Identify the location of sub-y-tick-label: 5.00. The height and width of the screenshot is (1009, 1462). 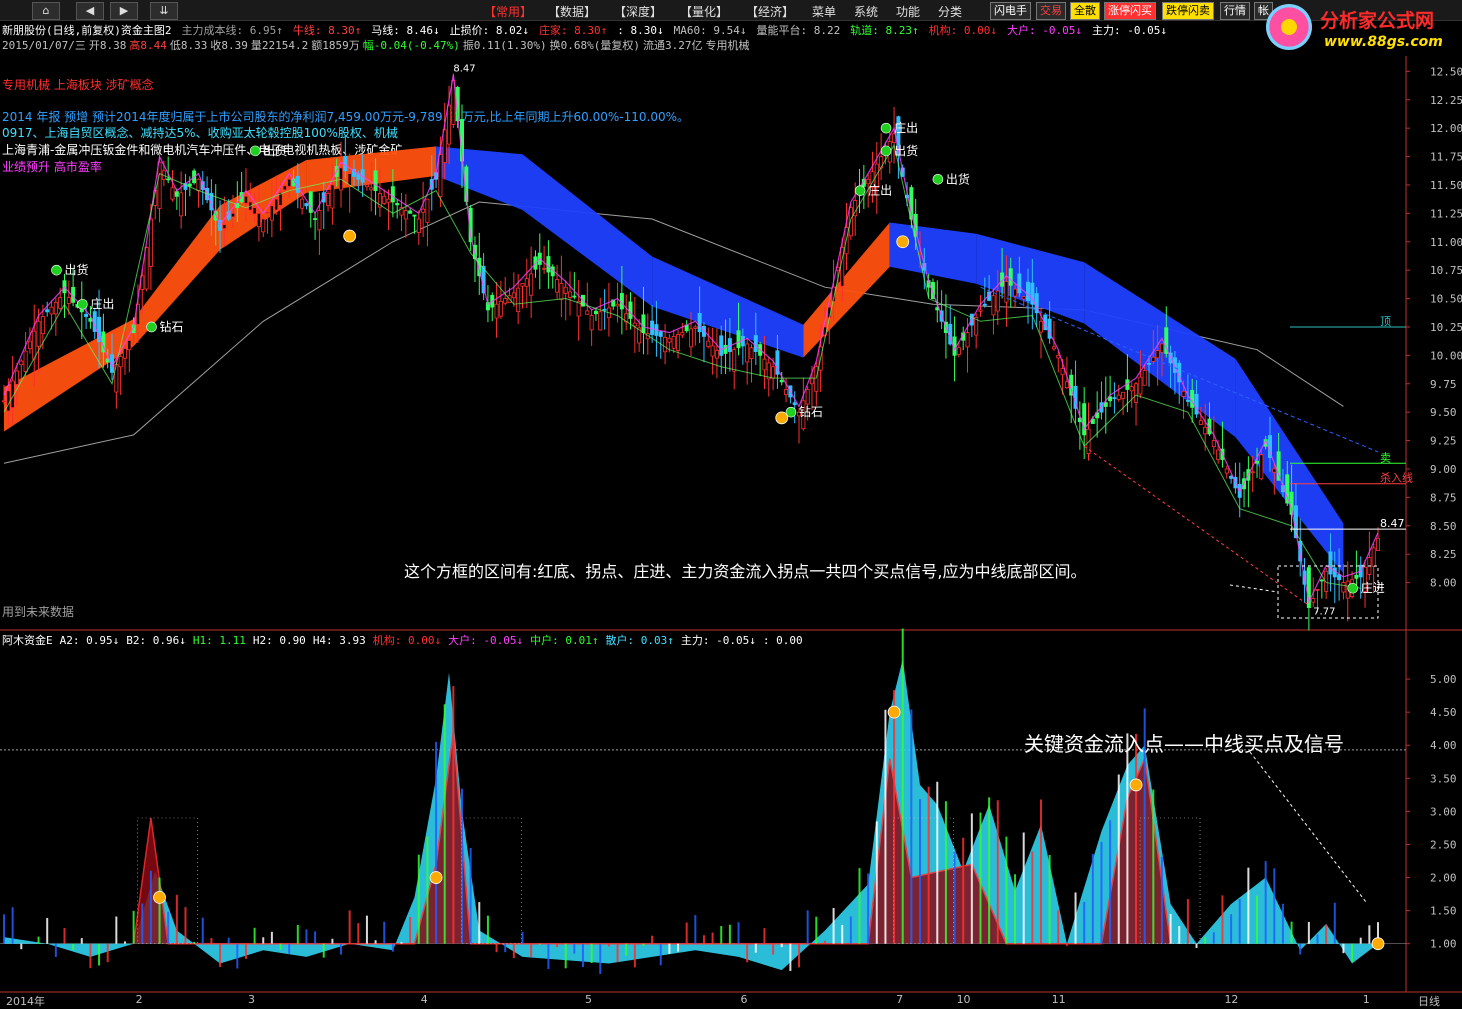
(1443, 679).